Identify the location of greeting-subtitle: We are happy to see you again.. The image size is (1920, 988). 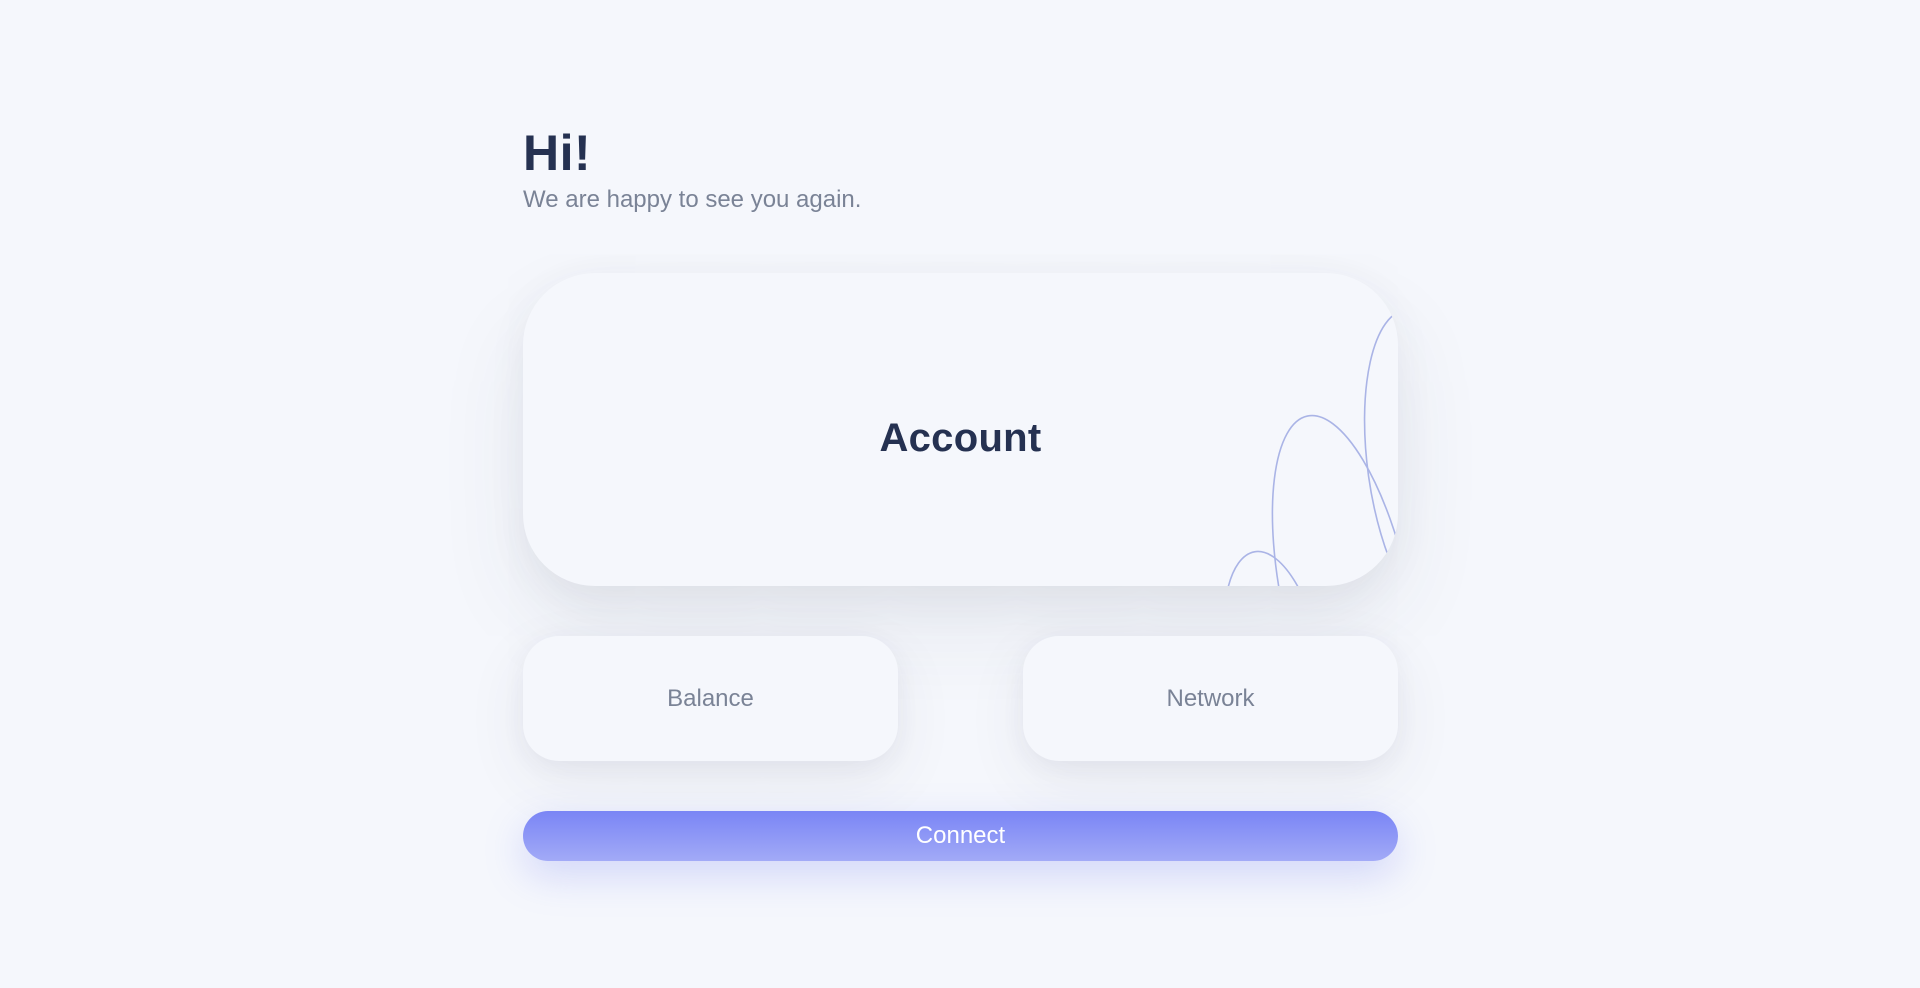
(692, 199).